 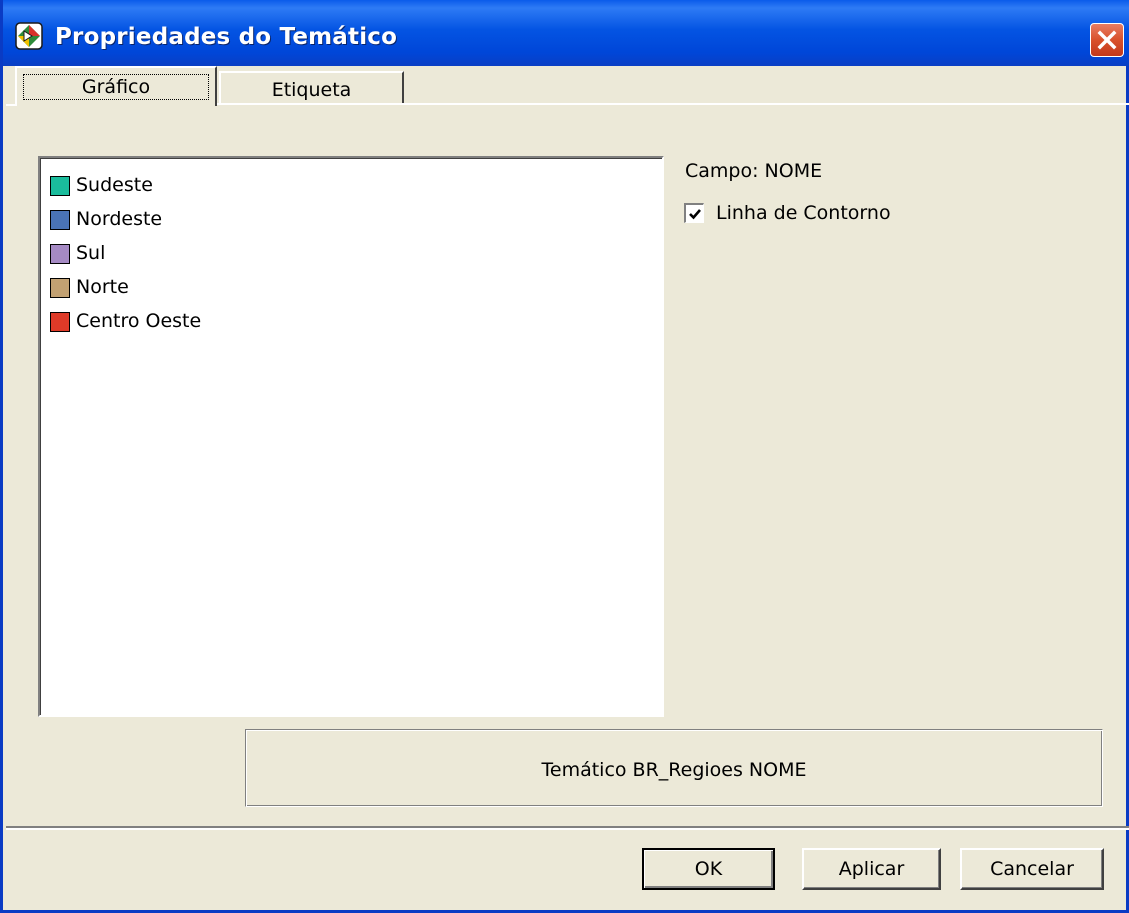 I want to click on tab-etiqueta: Etiqueta, so click(x=311, y=87).